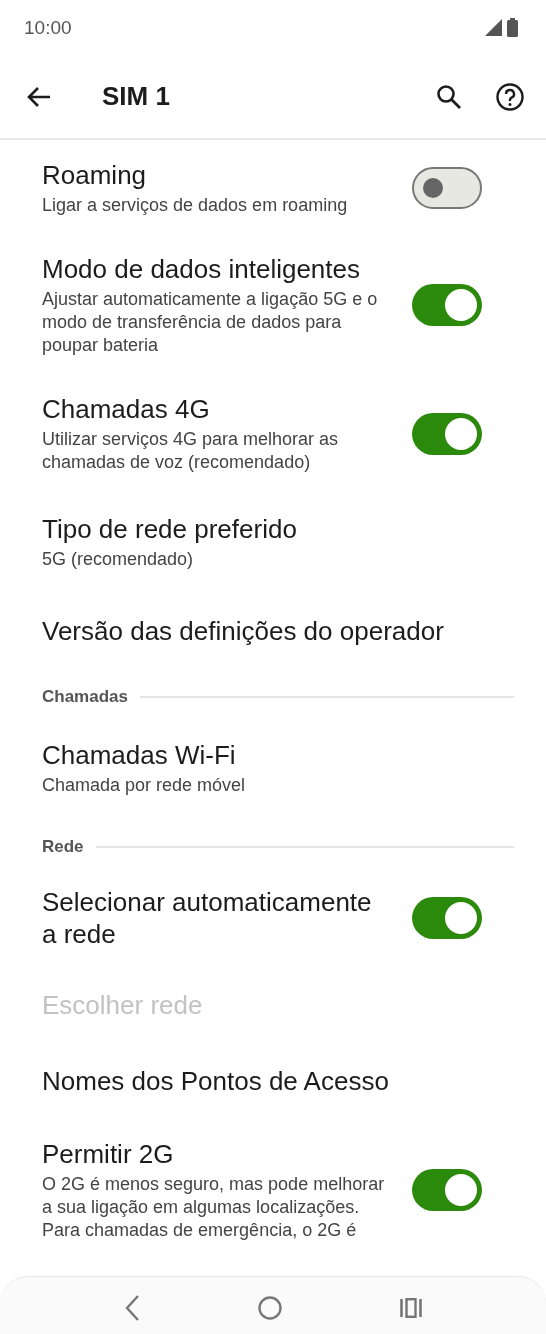  Describe the element at coordinates (48, 27) in the screenshot. I see `status-time: 10:00` at that location.